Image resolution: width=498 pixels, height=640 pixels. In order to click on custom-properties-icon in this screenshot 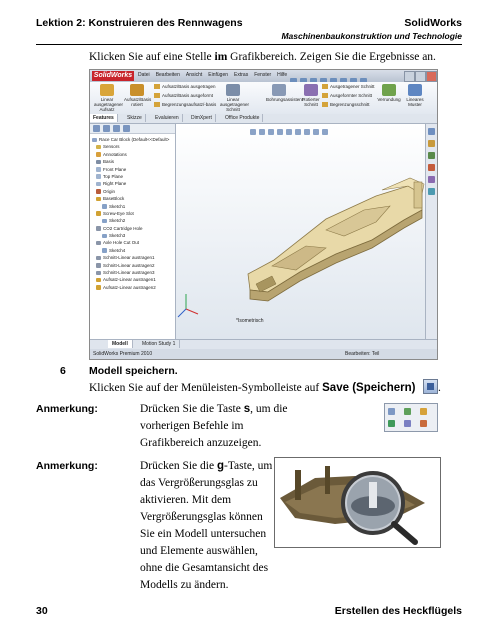, I will do `click(431, 191)`.